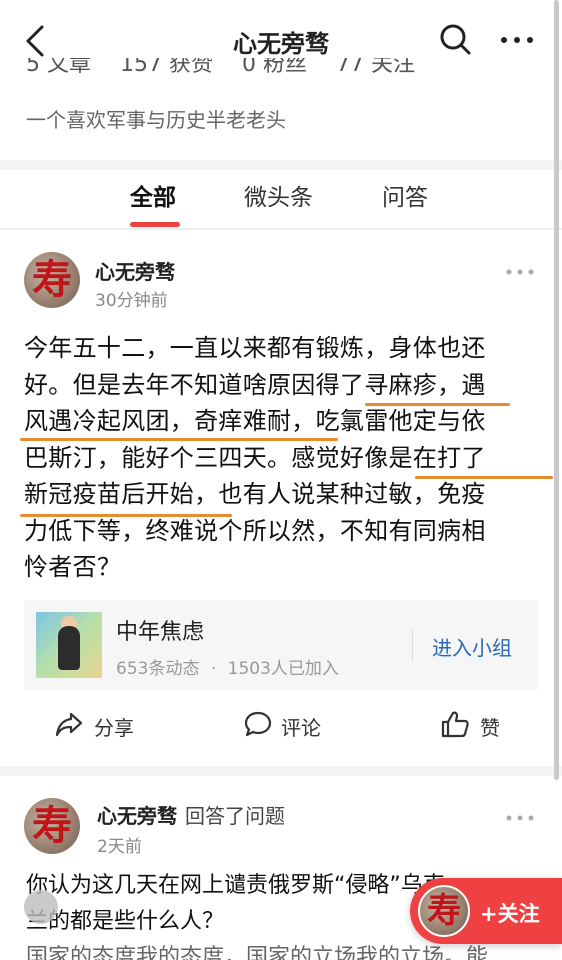  Describe the element at coordinates (255, 457) in the screenshot. I see `post1-line: 巴斯汀，能好个三四天。感觉好像是在打了` at that location.